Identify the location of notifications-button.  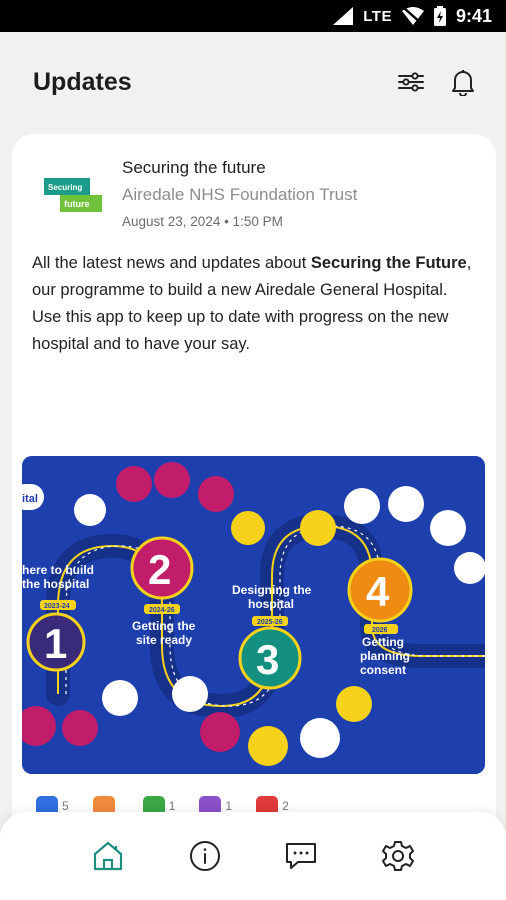
(463, 82).